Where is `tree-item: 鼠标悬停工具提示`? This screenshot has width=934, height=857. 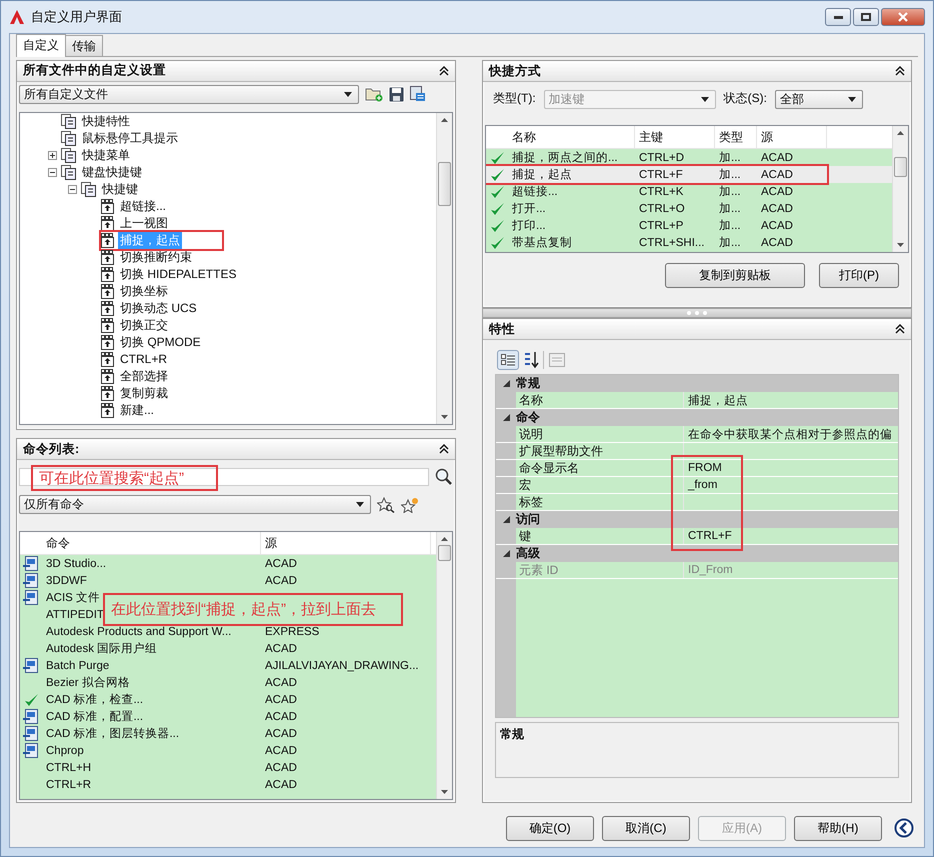
tree-item: 鼠标悬停工具提示 is located at coordinates (130, 138).